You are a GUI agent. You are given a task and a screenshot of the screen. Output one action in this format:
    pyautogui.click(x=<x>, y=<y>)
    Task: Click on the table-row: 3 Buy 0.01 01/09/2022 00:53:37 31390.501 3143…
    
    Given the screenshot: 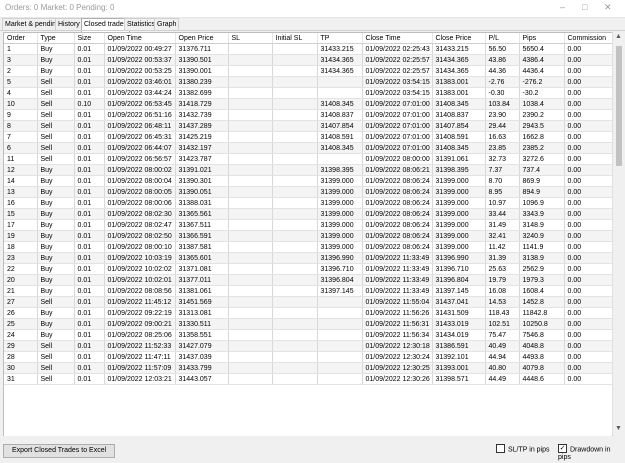 What is the action you would take?
    pyautogui.click(x=308, y=60)
    